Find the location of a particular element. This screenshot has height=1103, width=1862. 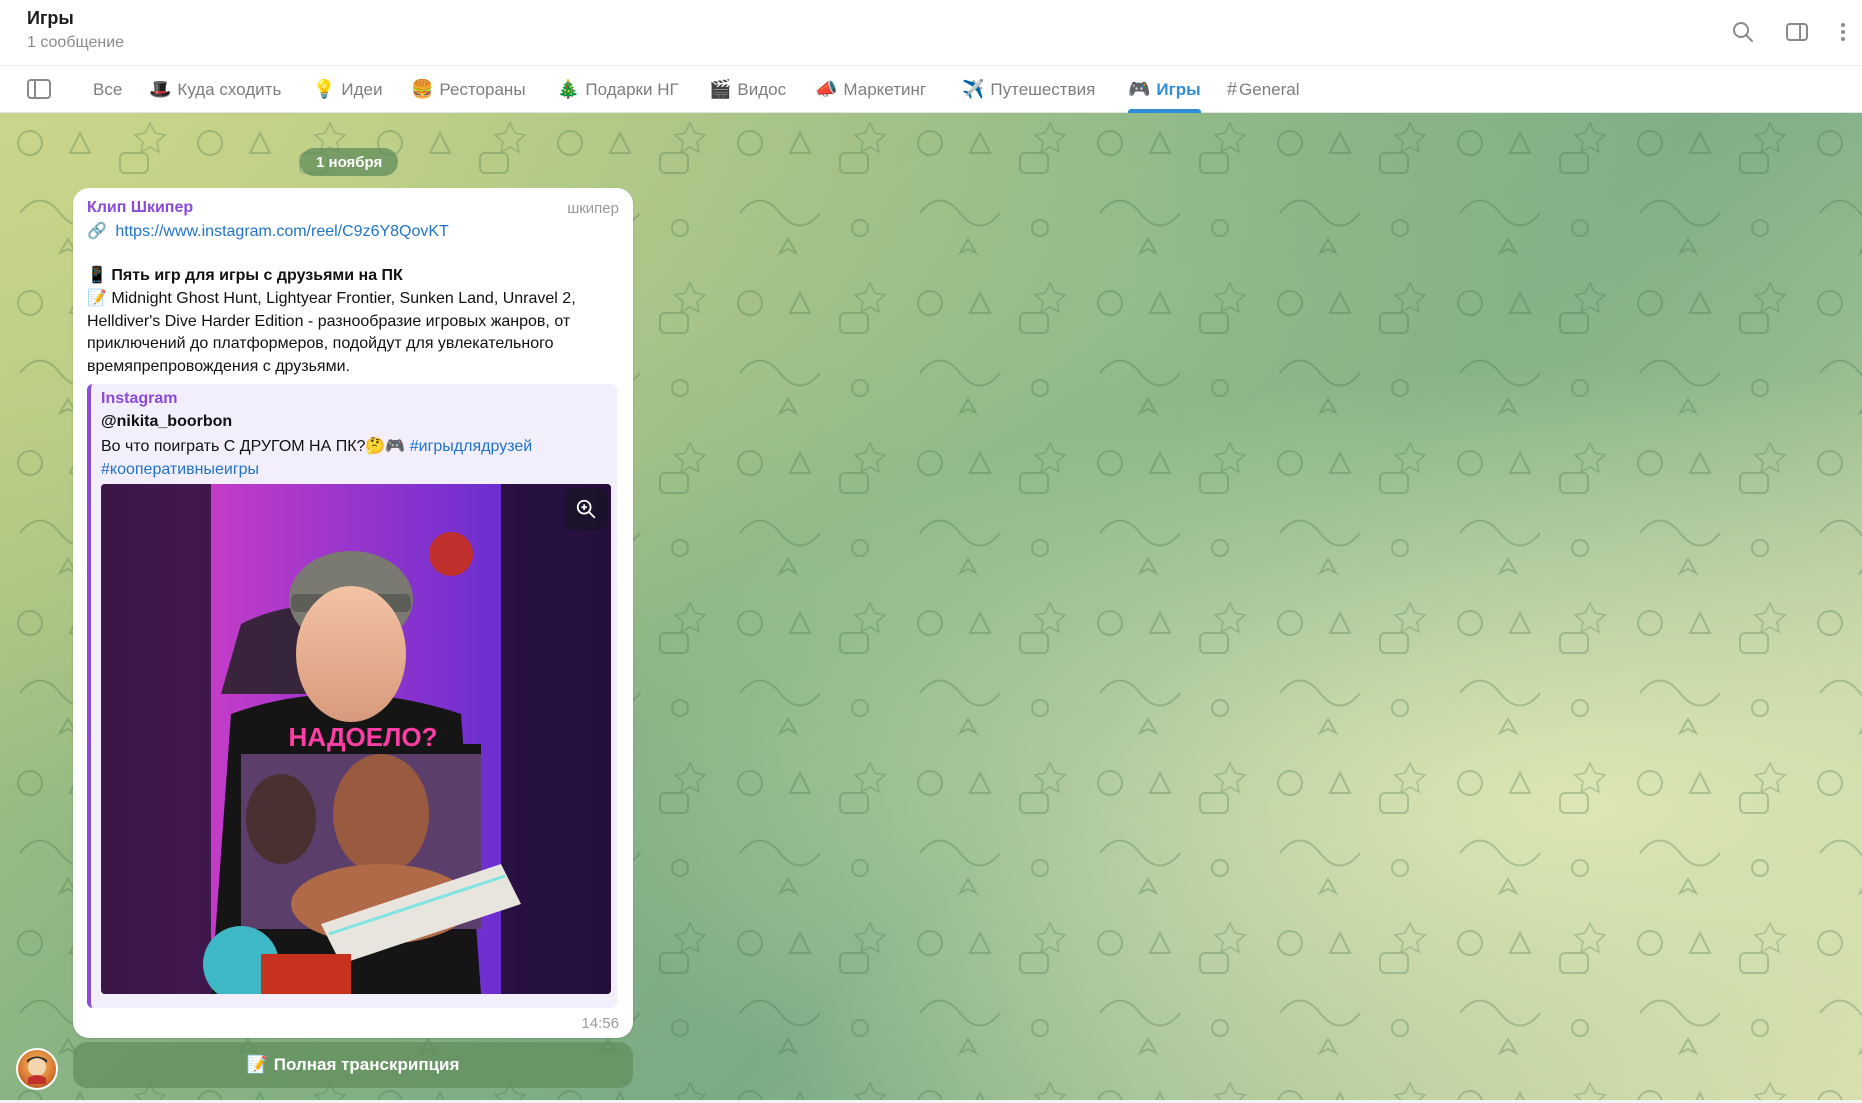

phone-icon: 📱 is located at coordinates (97, 275).